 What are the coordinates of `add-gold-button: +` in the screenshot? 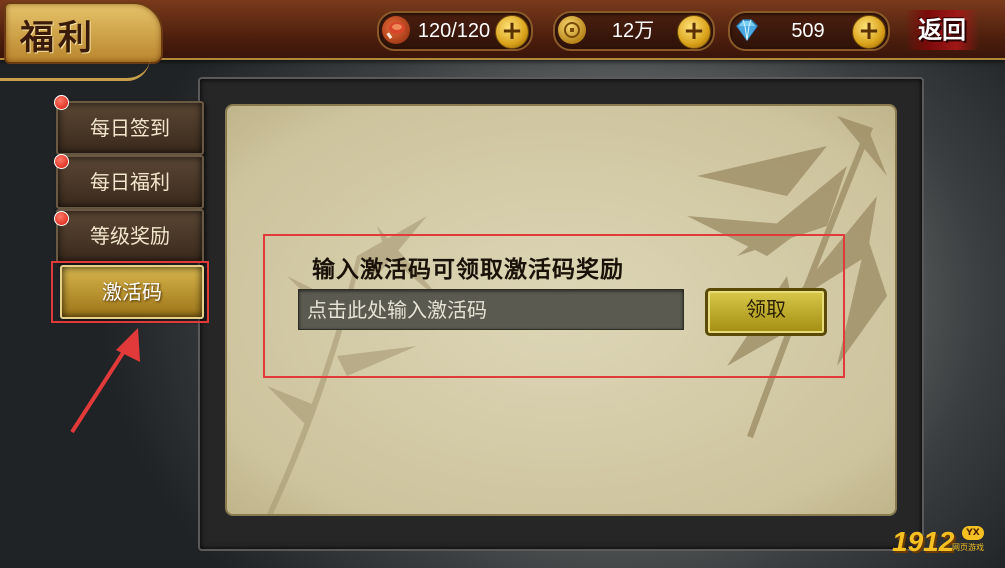 It's located at (694, 32).